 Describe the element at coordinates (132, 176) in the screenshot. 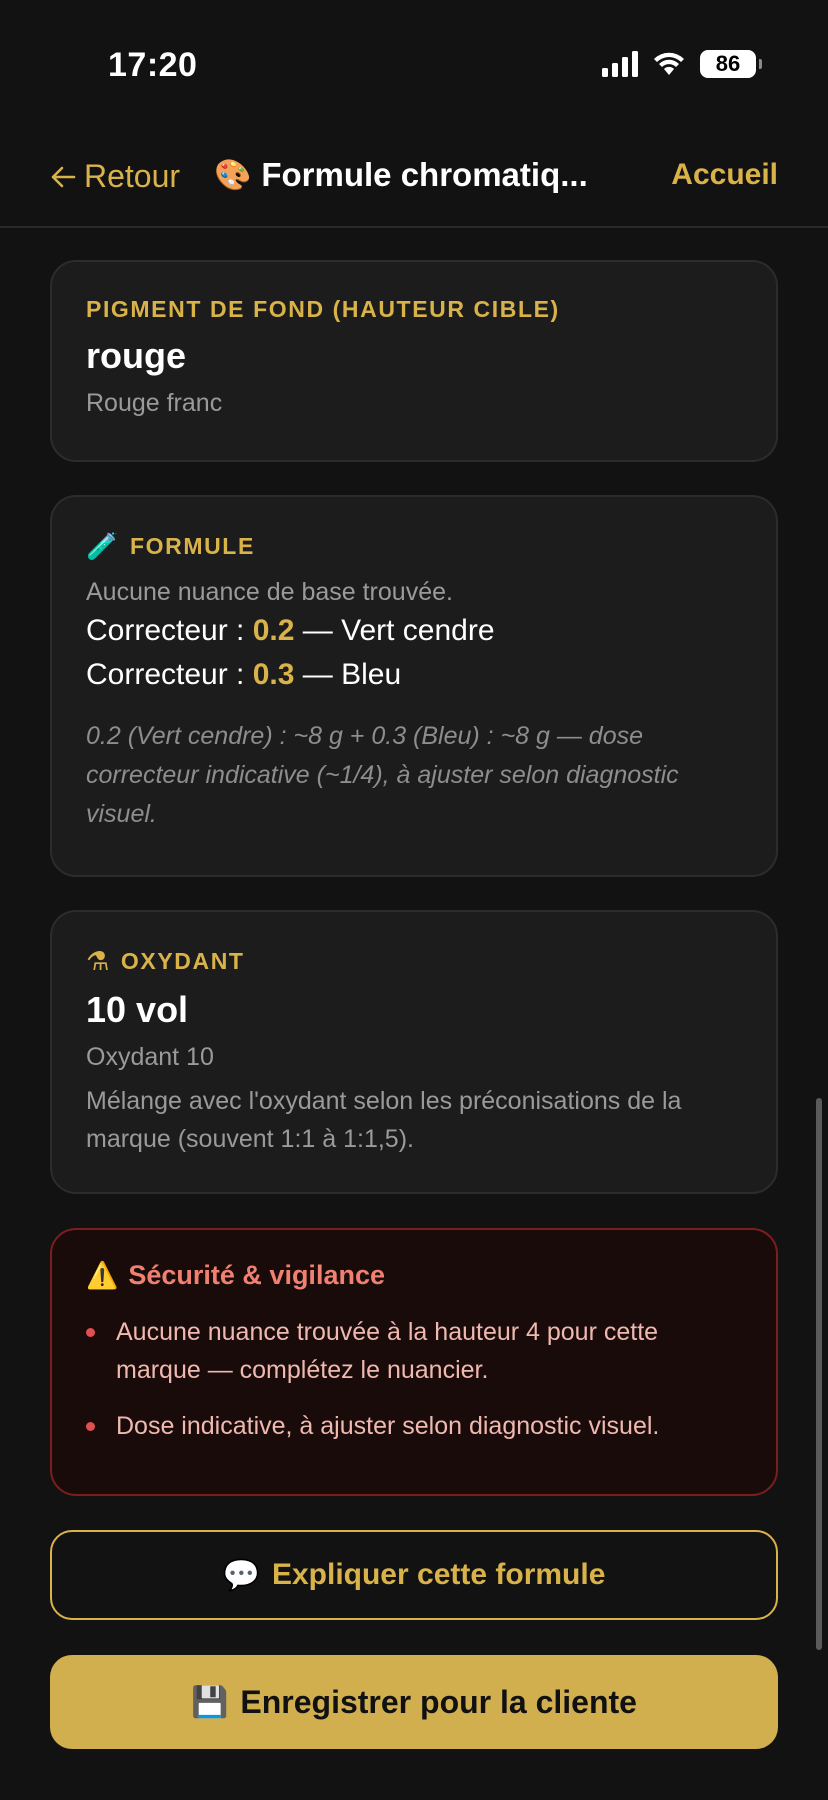

I see `back-label: Retour` at that location.